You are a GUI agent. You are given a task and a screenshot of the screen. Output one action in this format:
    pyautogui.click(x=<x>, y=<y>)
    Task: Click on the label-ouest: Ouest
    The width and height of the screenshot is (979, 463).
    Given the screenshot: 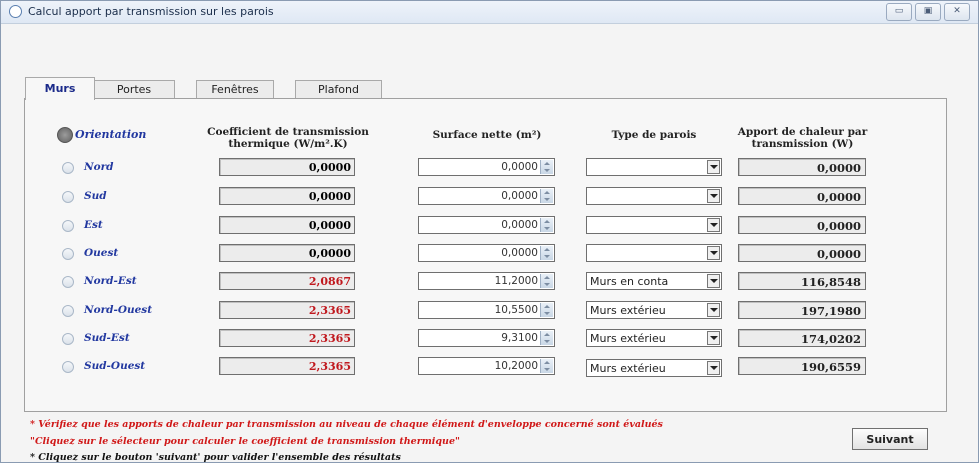 What is the action you would take?
    pyautogui.click(x=101, y=253)
    